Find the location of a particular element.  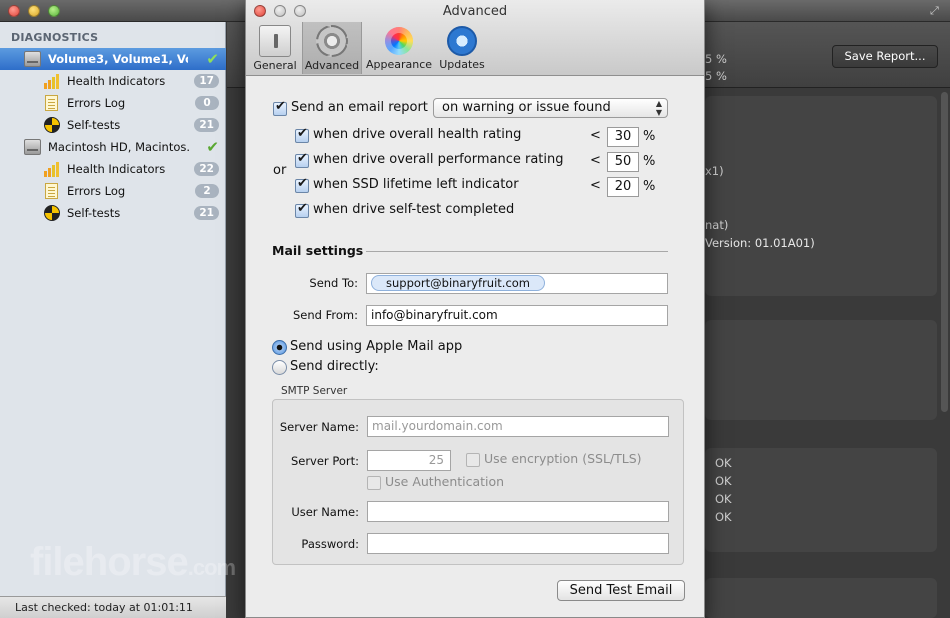

condition-label: when drive self-test completed is located at coordinates (414, 209).